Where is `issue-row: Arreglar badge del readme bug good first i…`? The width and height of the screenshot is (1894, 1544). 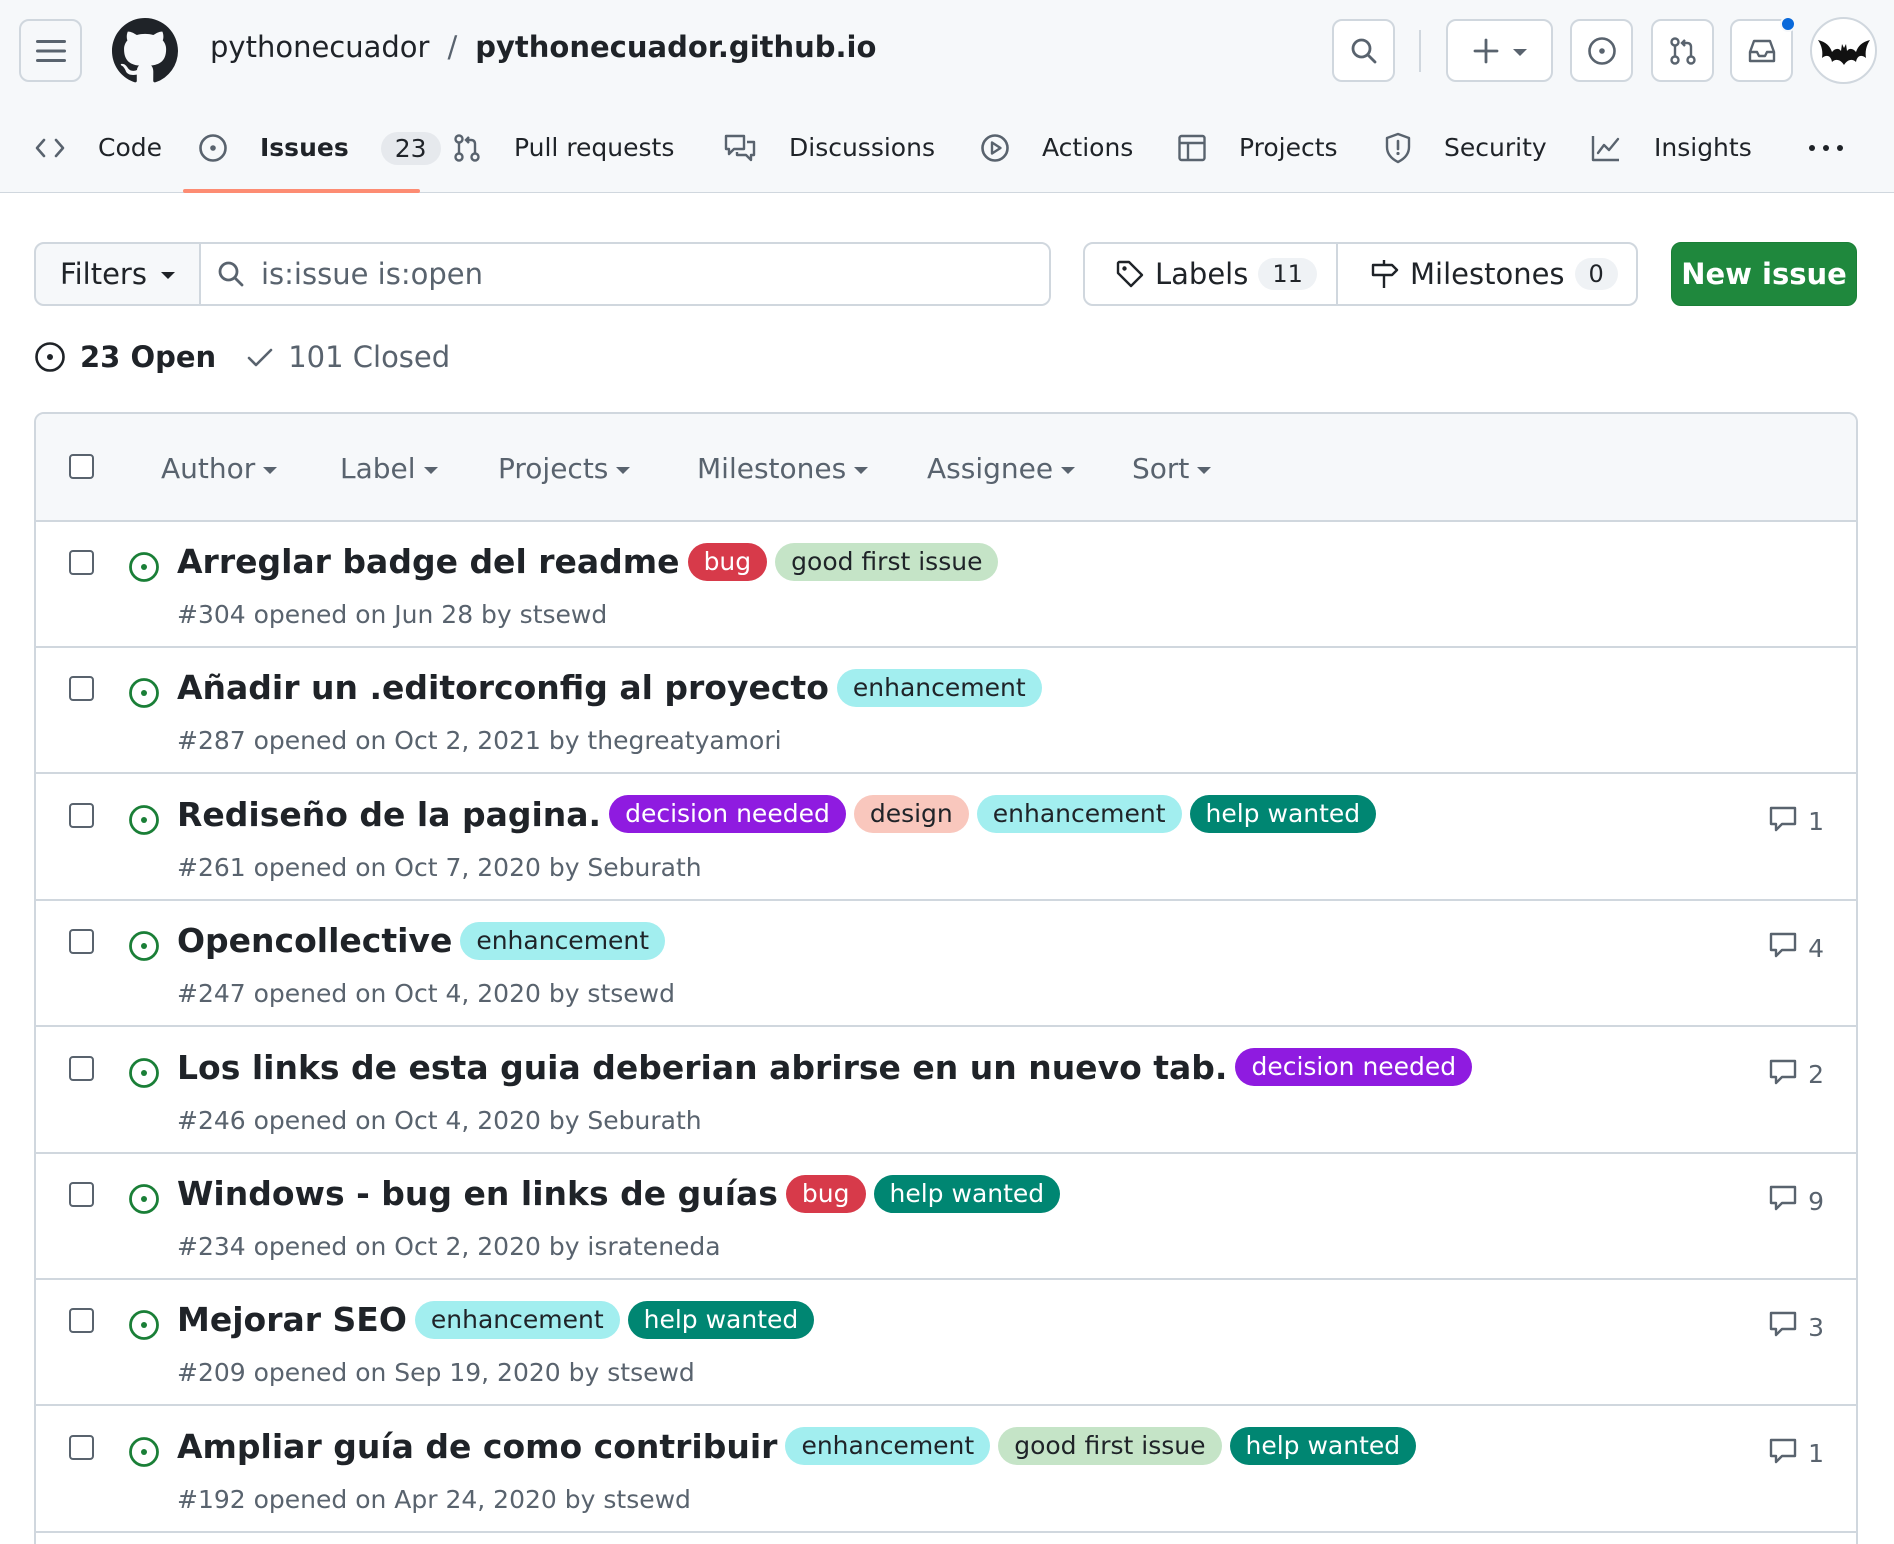 issue-row: Arreglar badge del readme bug good first i… is located at coordinates (946, 585).